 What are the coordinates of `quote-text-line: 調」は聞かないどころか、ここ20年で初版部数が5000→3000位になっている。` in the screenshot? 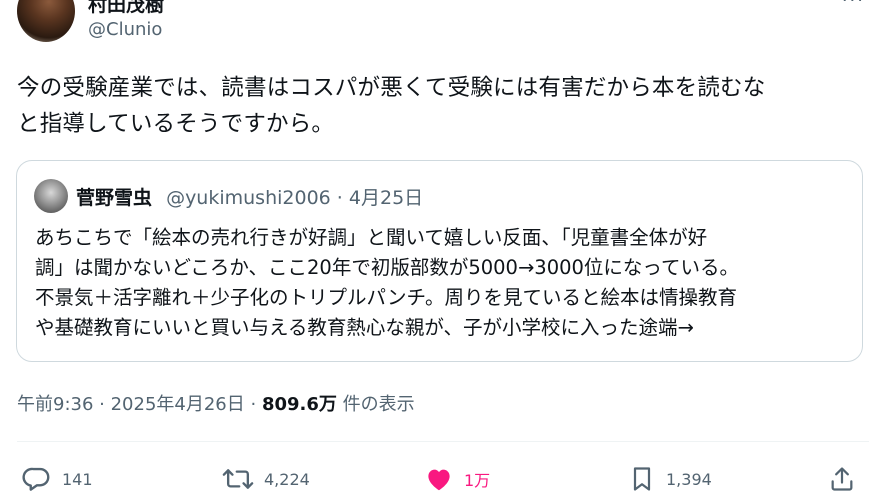 It's located at (387, 267).